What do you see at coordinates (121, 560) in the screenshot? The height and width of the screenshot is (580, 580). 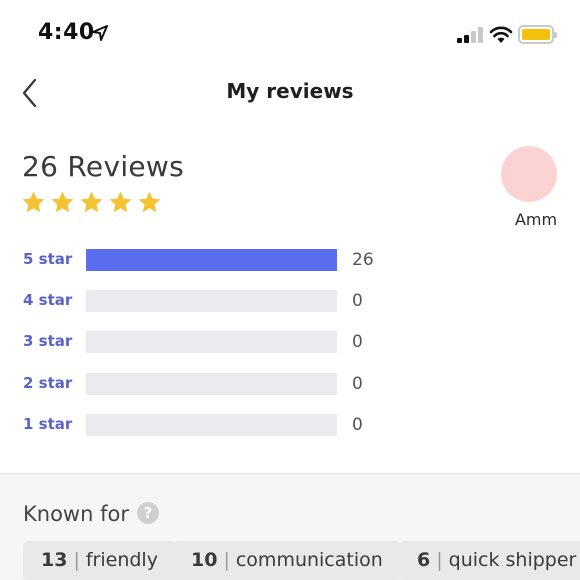 I see `tag-label: friendly` at bounding box center [121, 560].